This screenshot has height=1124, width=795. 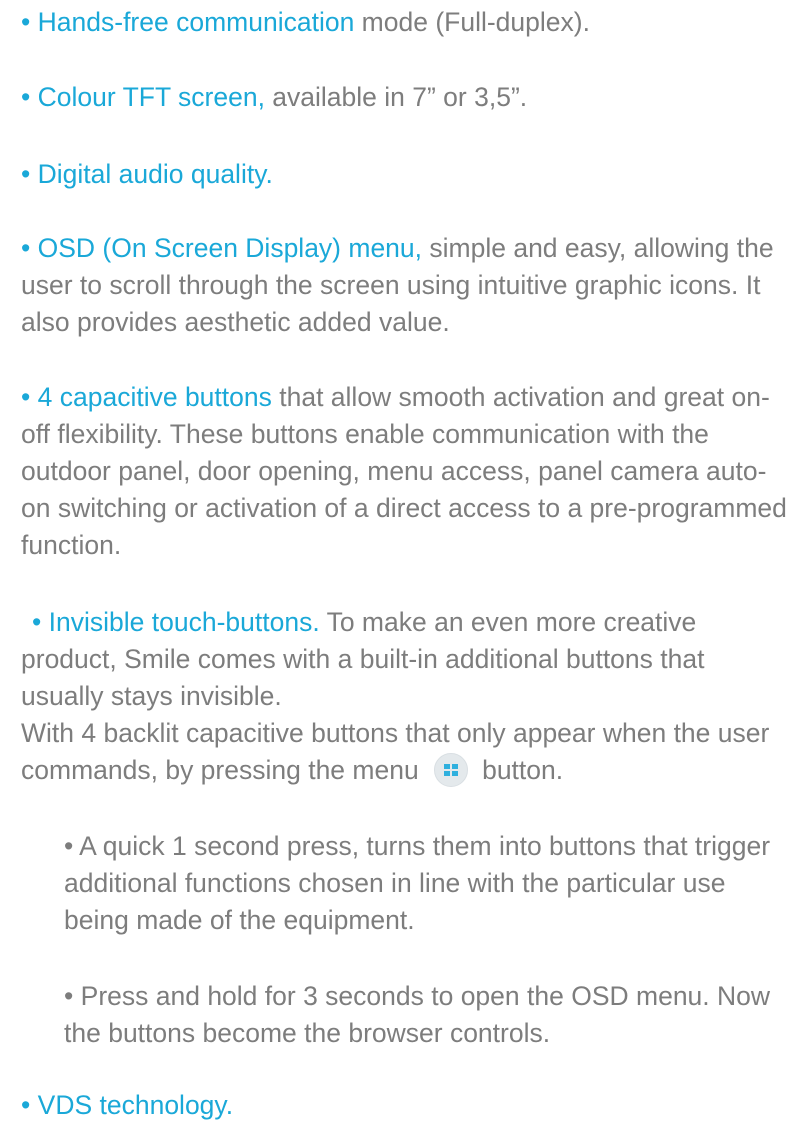 What do you see at coordinates (523, 770) in the screenshot?
I see `feature-text-end: button.` at bounding box center [523, 770].